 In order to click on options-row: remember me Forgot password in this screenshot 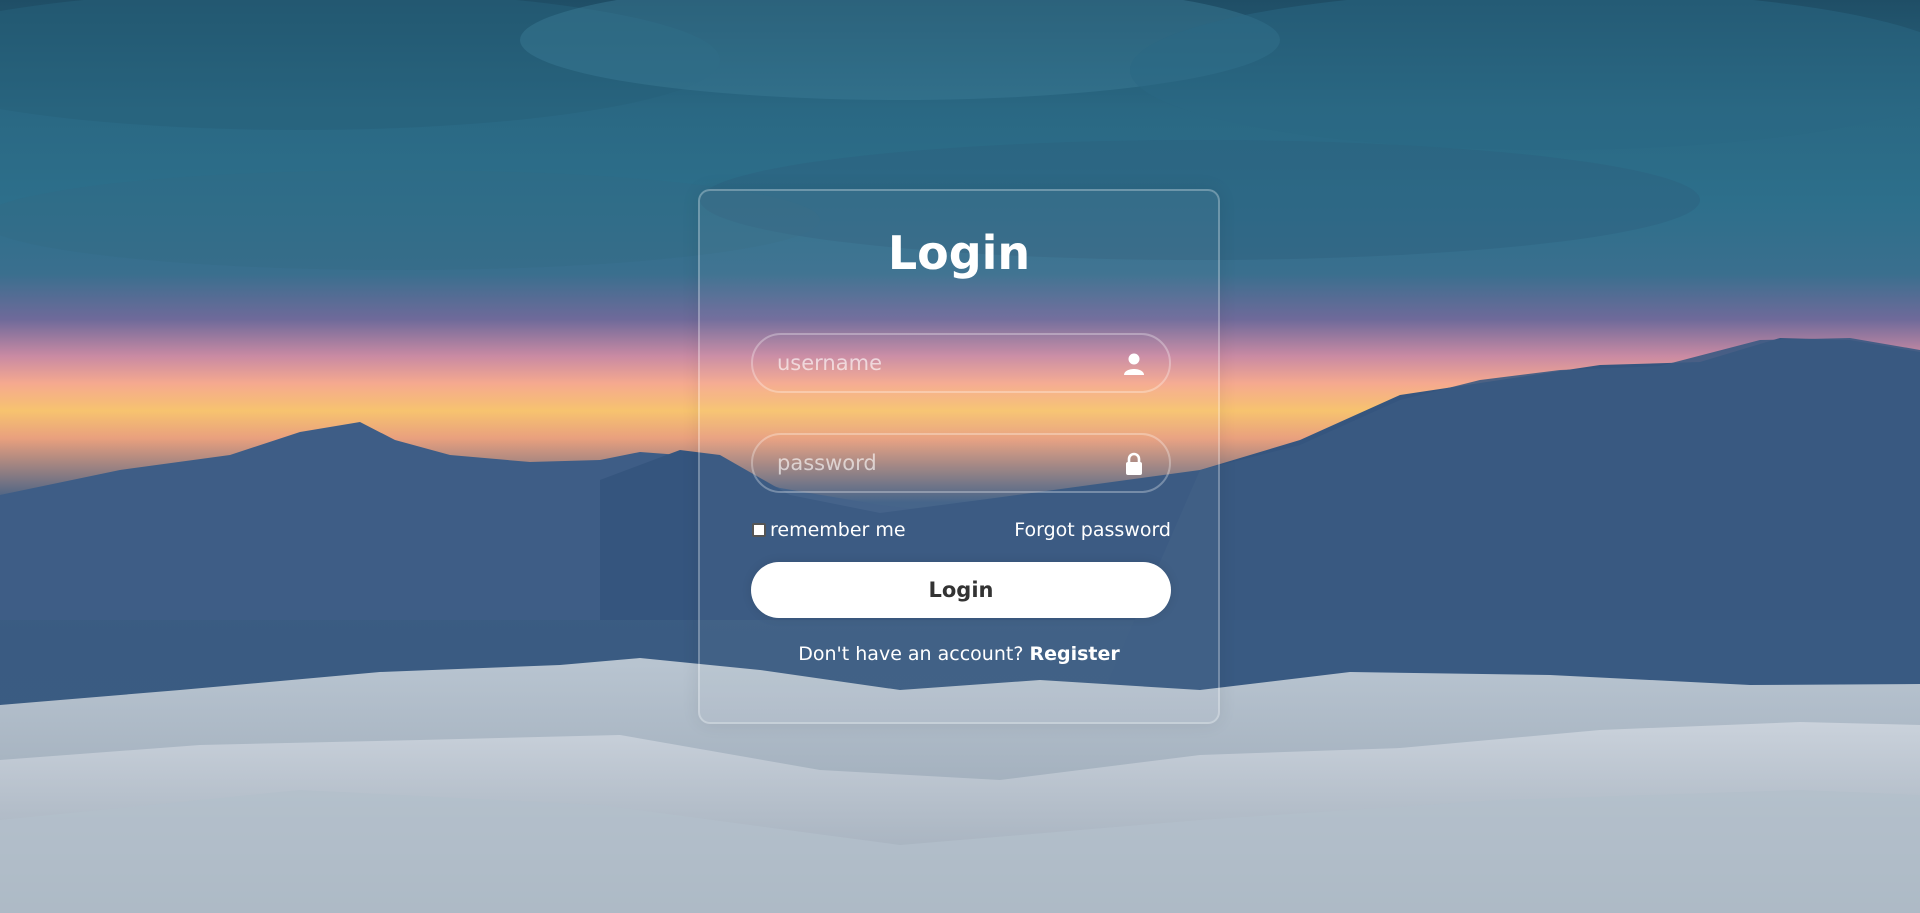, I will do `click(961, 532)`.